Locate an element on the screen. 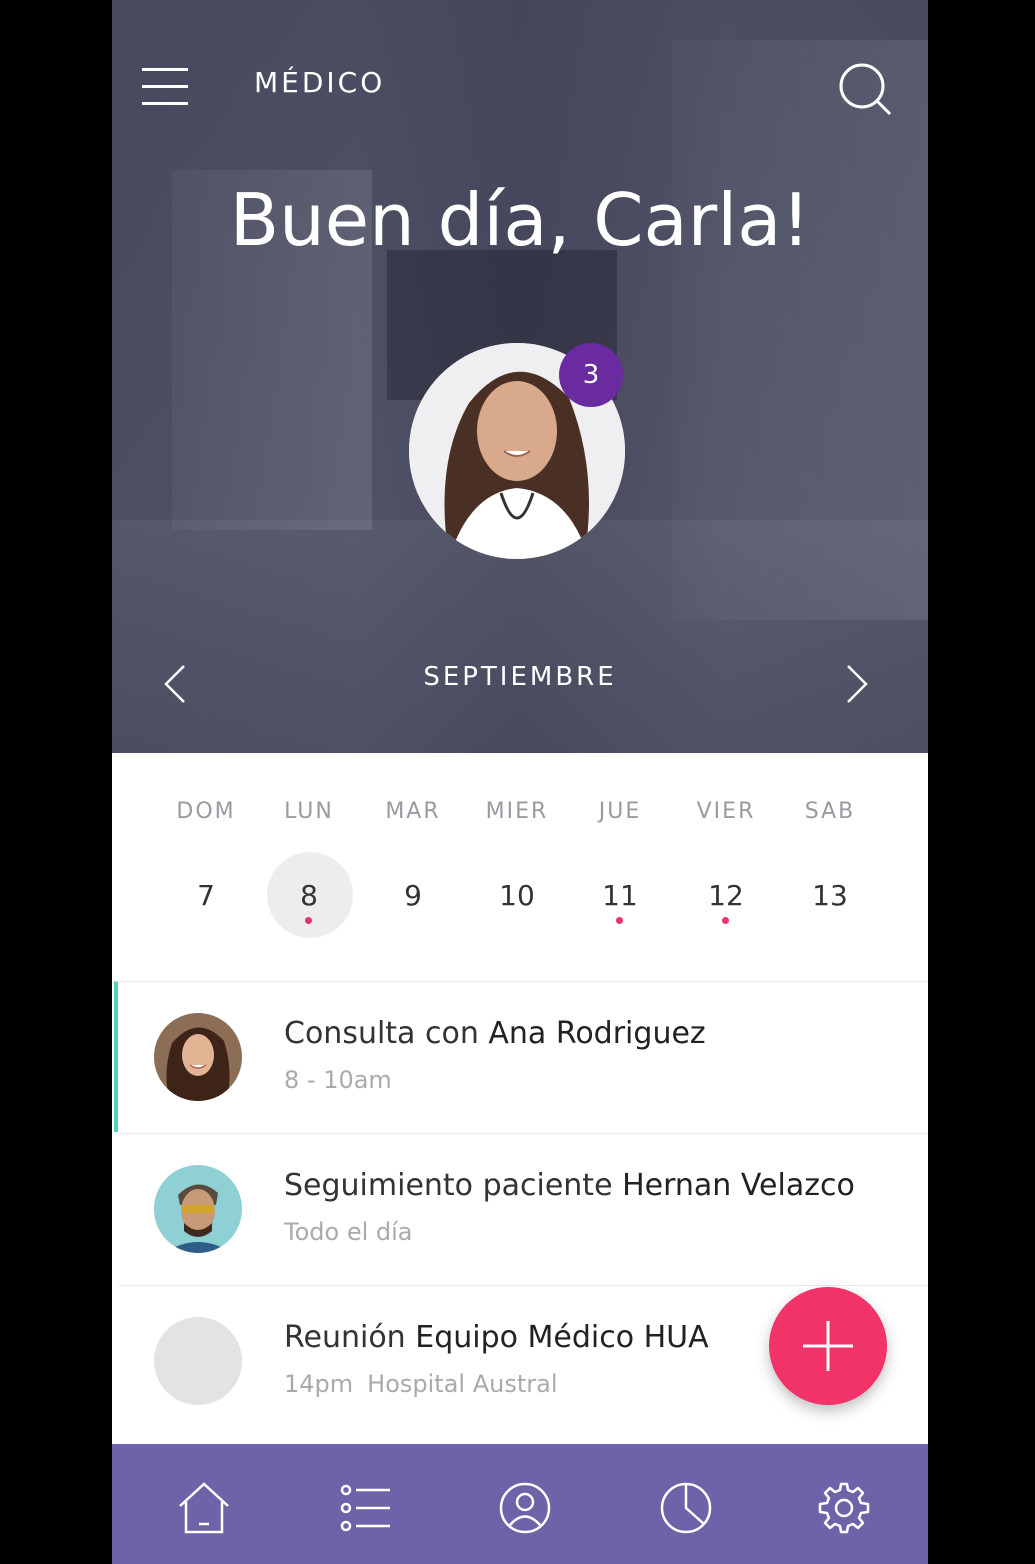 Image resolution: width=1035 pixels, height=1564 pixels. chart-icon is located at coordinates (686, 1508).